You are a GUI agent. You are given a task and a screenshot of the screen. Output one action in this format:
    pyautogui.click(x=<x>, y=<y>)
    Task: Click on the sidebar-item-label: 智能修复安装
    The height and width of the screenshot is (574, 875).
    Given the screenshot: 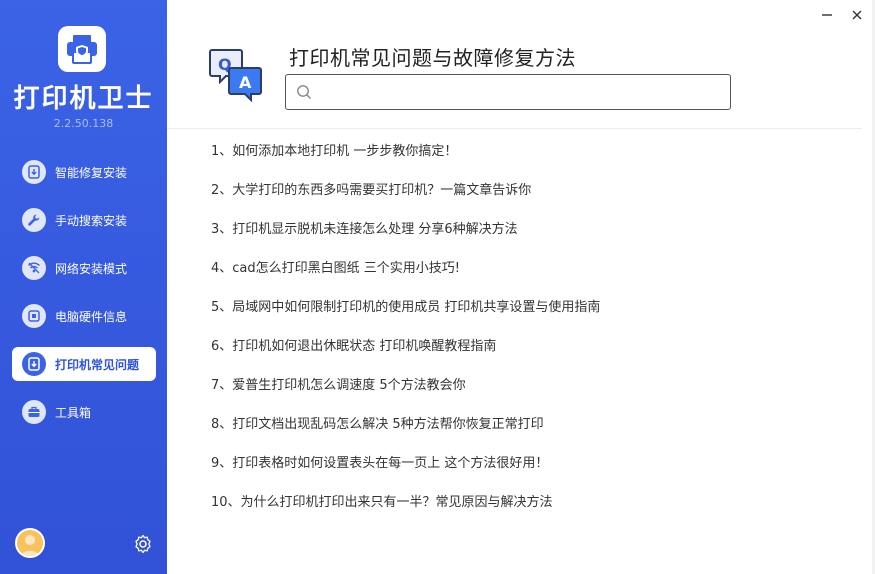 What is the action you would take?
    pyautogui.click(x=91, y=172)
    